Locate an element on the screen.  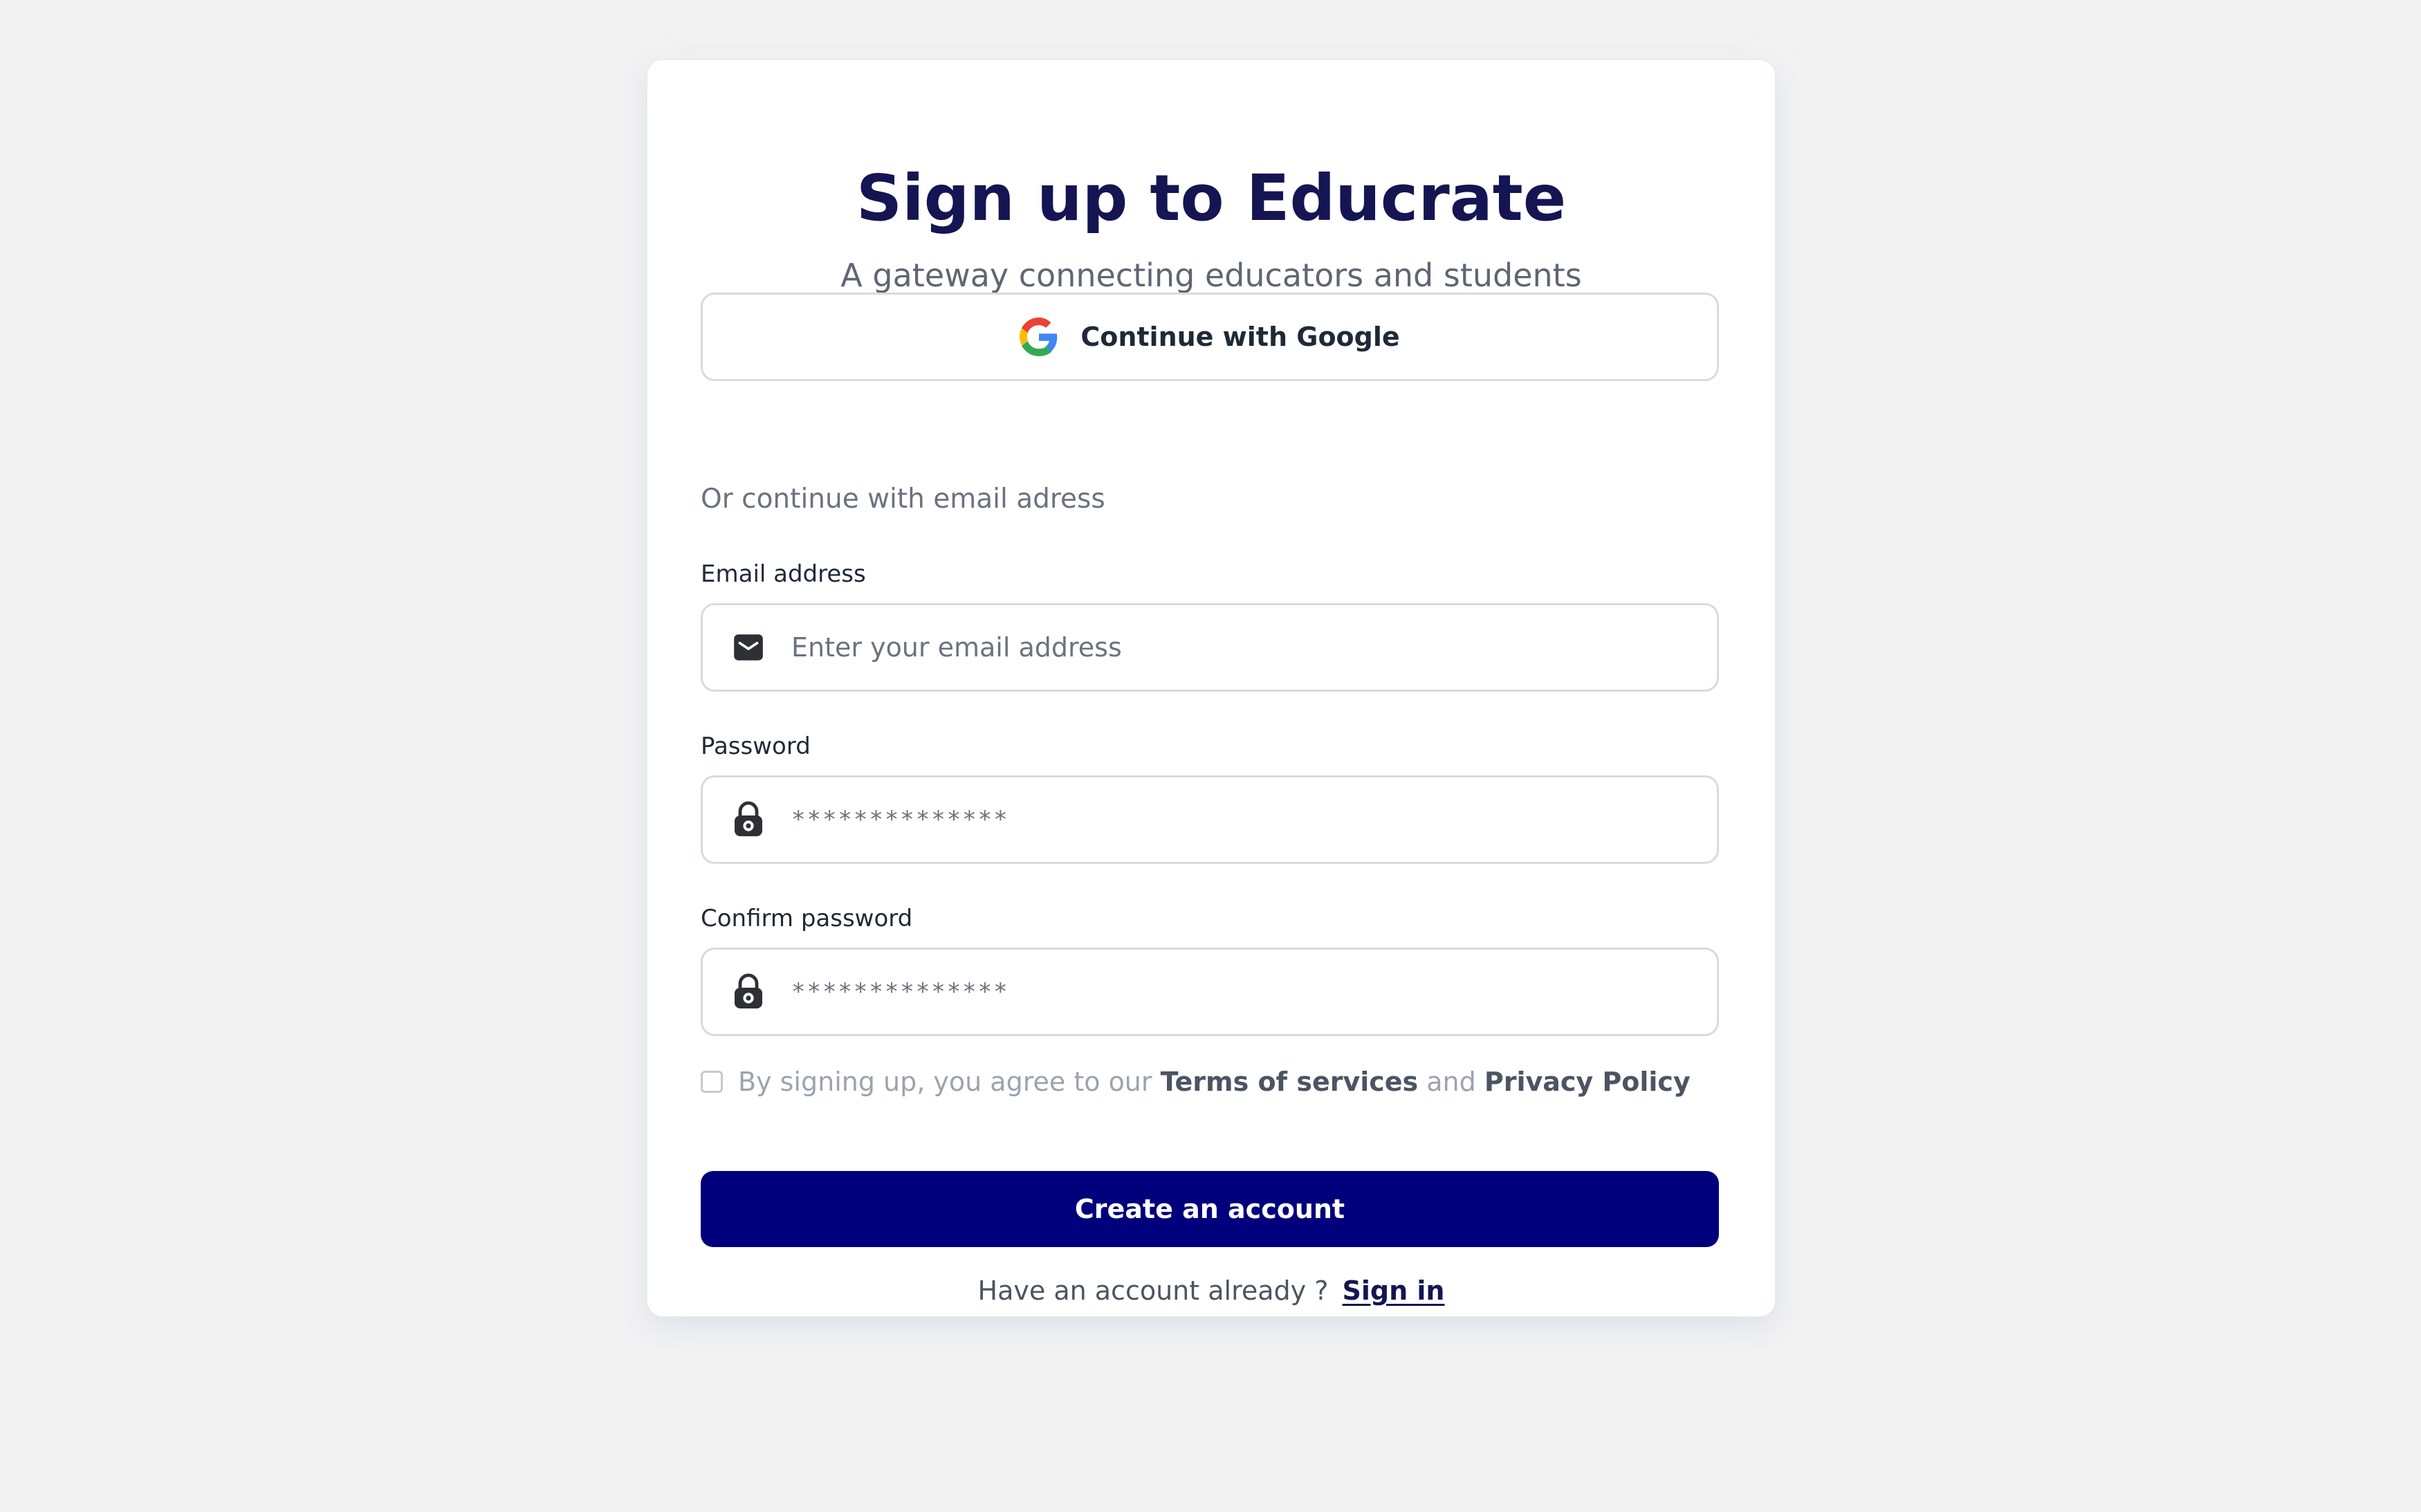
email-input is located at coordinates (1223, 647).